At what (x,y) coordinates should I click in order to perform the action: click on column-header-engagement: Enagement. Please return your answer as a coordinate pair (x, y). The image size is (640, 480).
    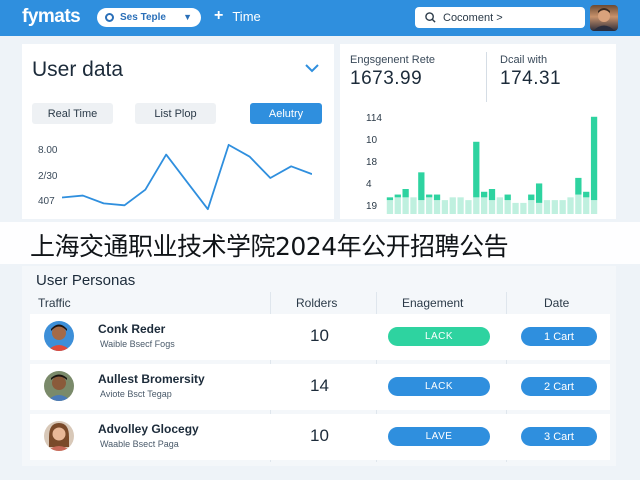
    Looking at the image, I should click on (432, 303).